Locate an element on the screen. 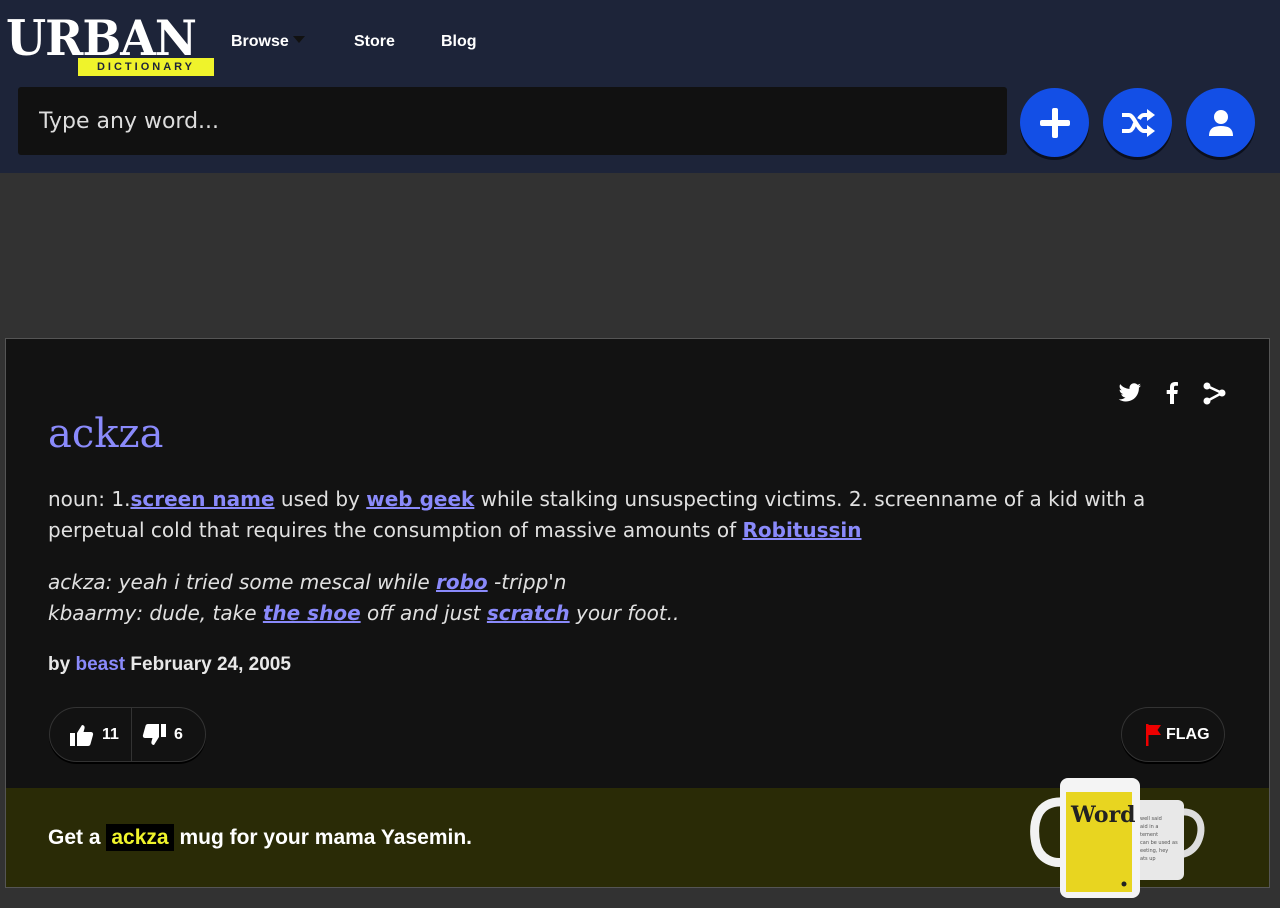 This screenshot has width=1280, height=908. flag-icon is located at coordinates (1153, 734).